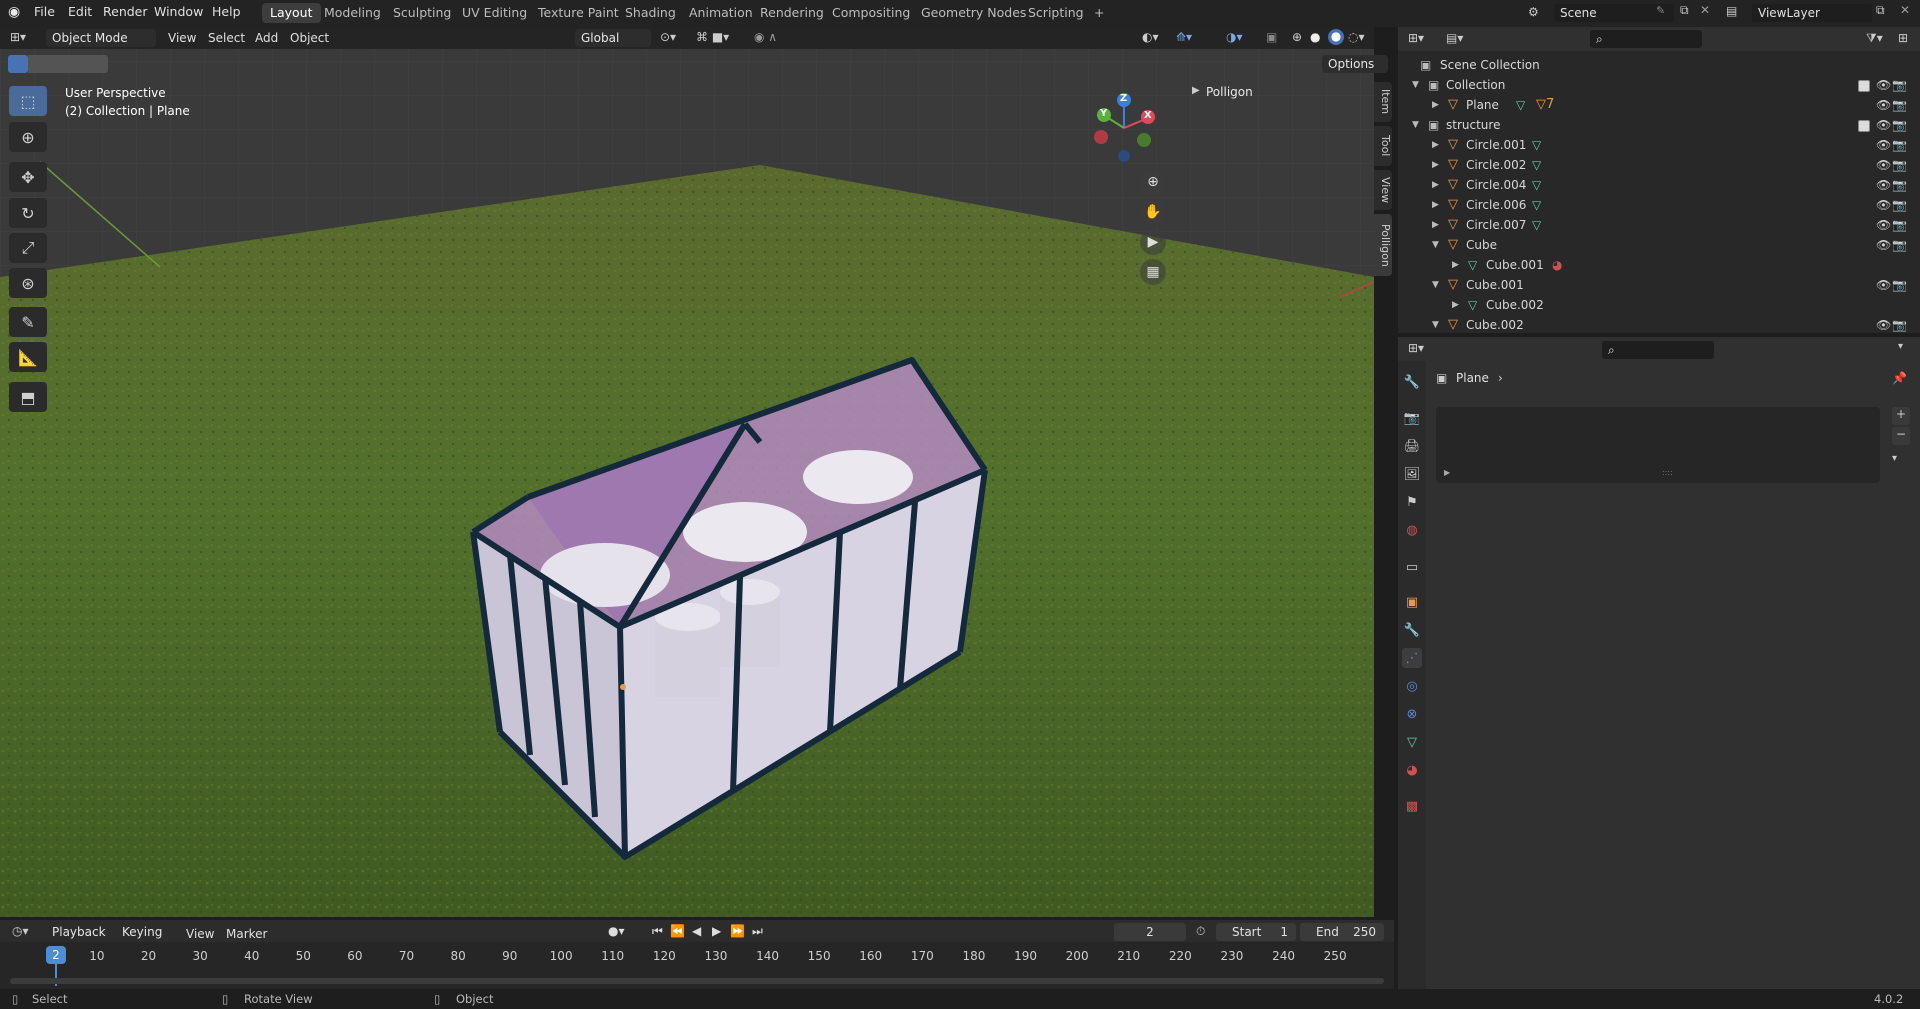 The height and width of the screenshot is (1009, 1920). Describe the element at coordinates (1153, 242) in the screenshot. I see `camera-view-icon: ▶` at that location.